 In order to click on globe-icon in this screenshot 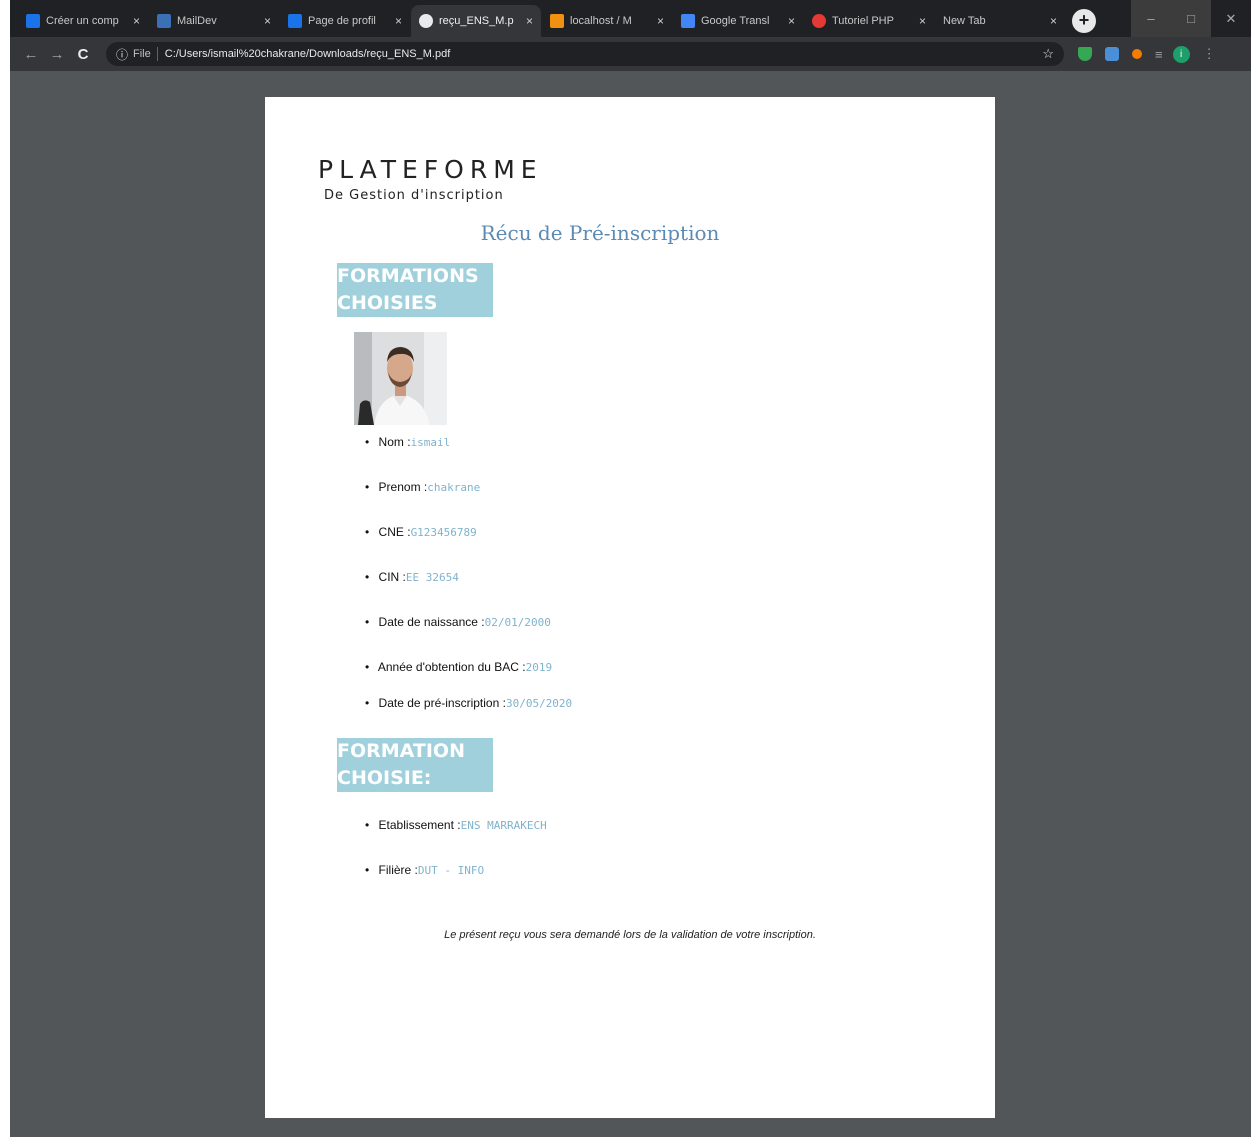, I will do `click(426, 21)`.